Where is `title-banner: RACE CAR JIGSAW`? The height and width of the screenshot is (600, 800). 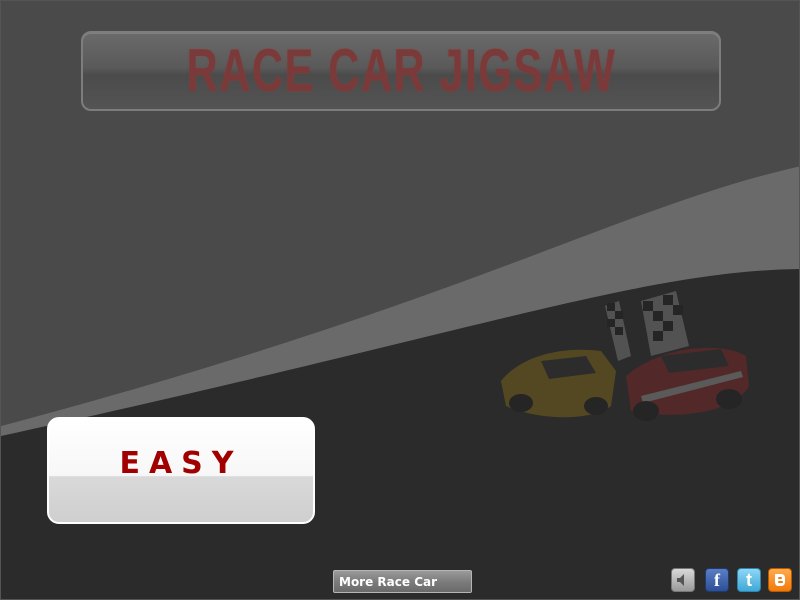 title-banner: RACE CAR JIGSAW is located at coordinates (401, 71).